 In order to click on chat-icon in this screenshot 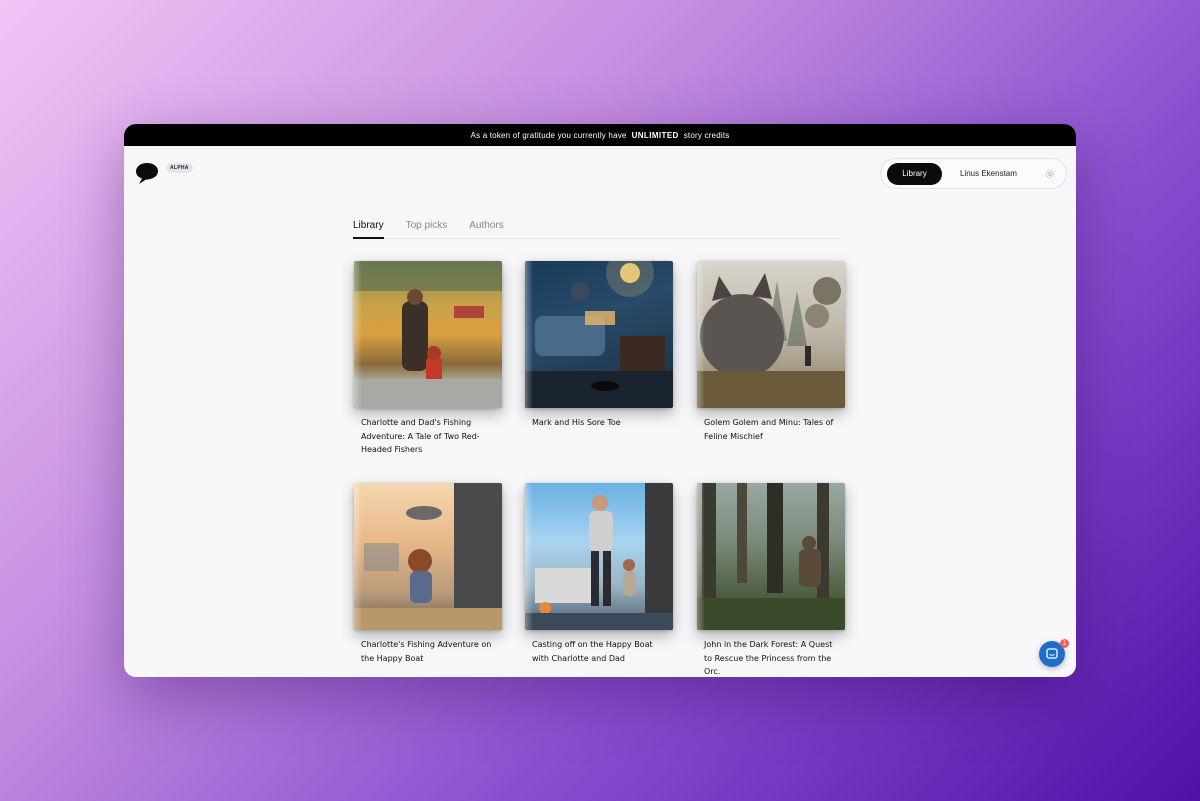, I will do `click(1052, 653)`.